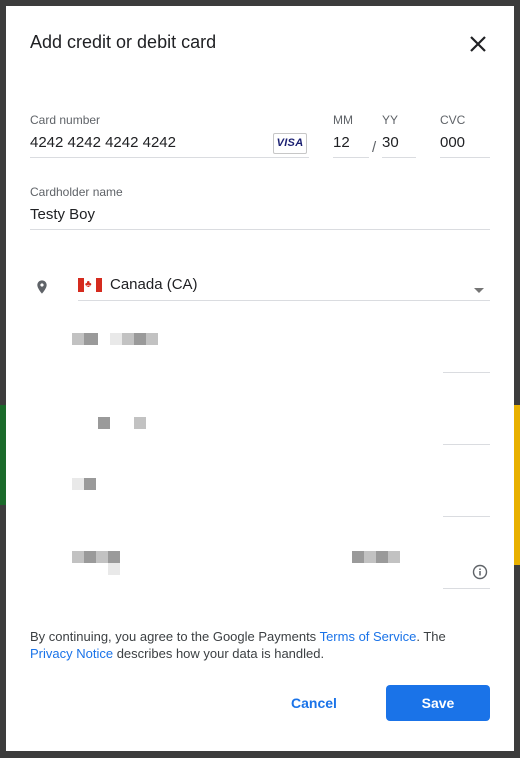 This screenshot has width=520, height=758. Describe the element at coordinates (71, 653) in the screenshot. I see `privacy-notice-link: Privacy Notice` at that location.